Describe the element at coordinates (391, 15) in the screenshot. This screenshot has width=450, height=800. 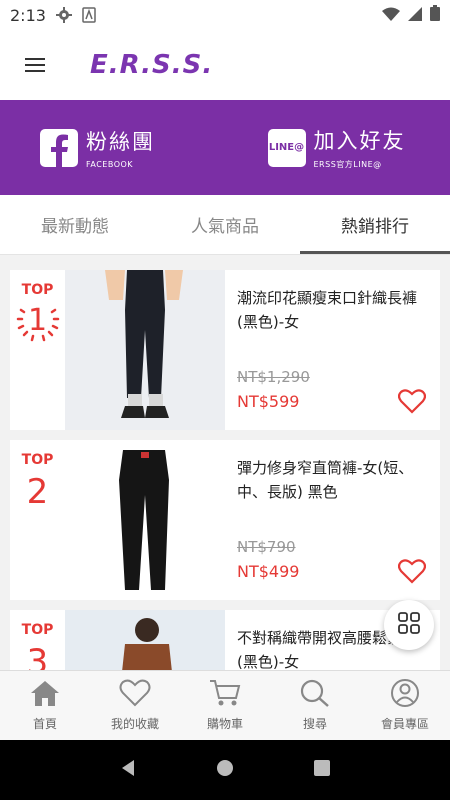
I see `wifi-icon` at that location.